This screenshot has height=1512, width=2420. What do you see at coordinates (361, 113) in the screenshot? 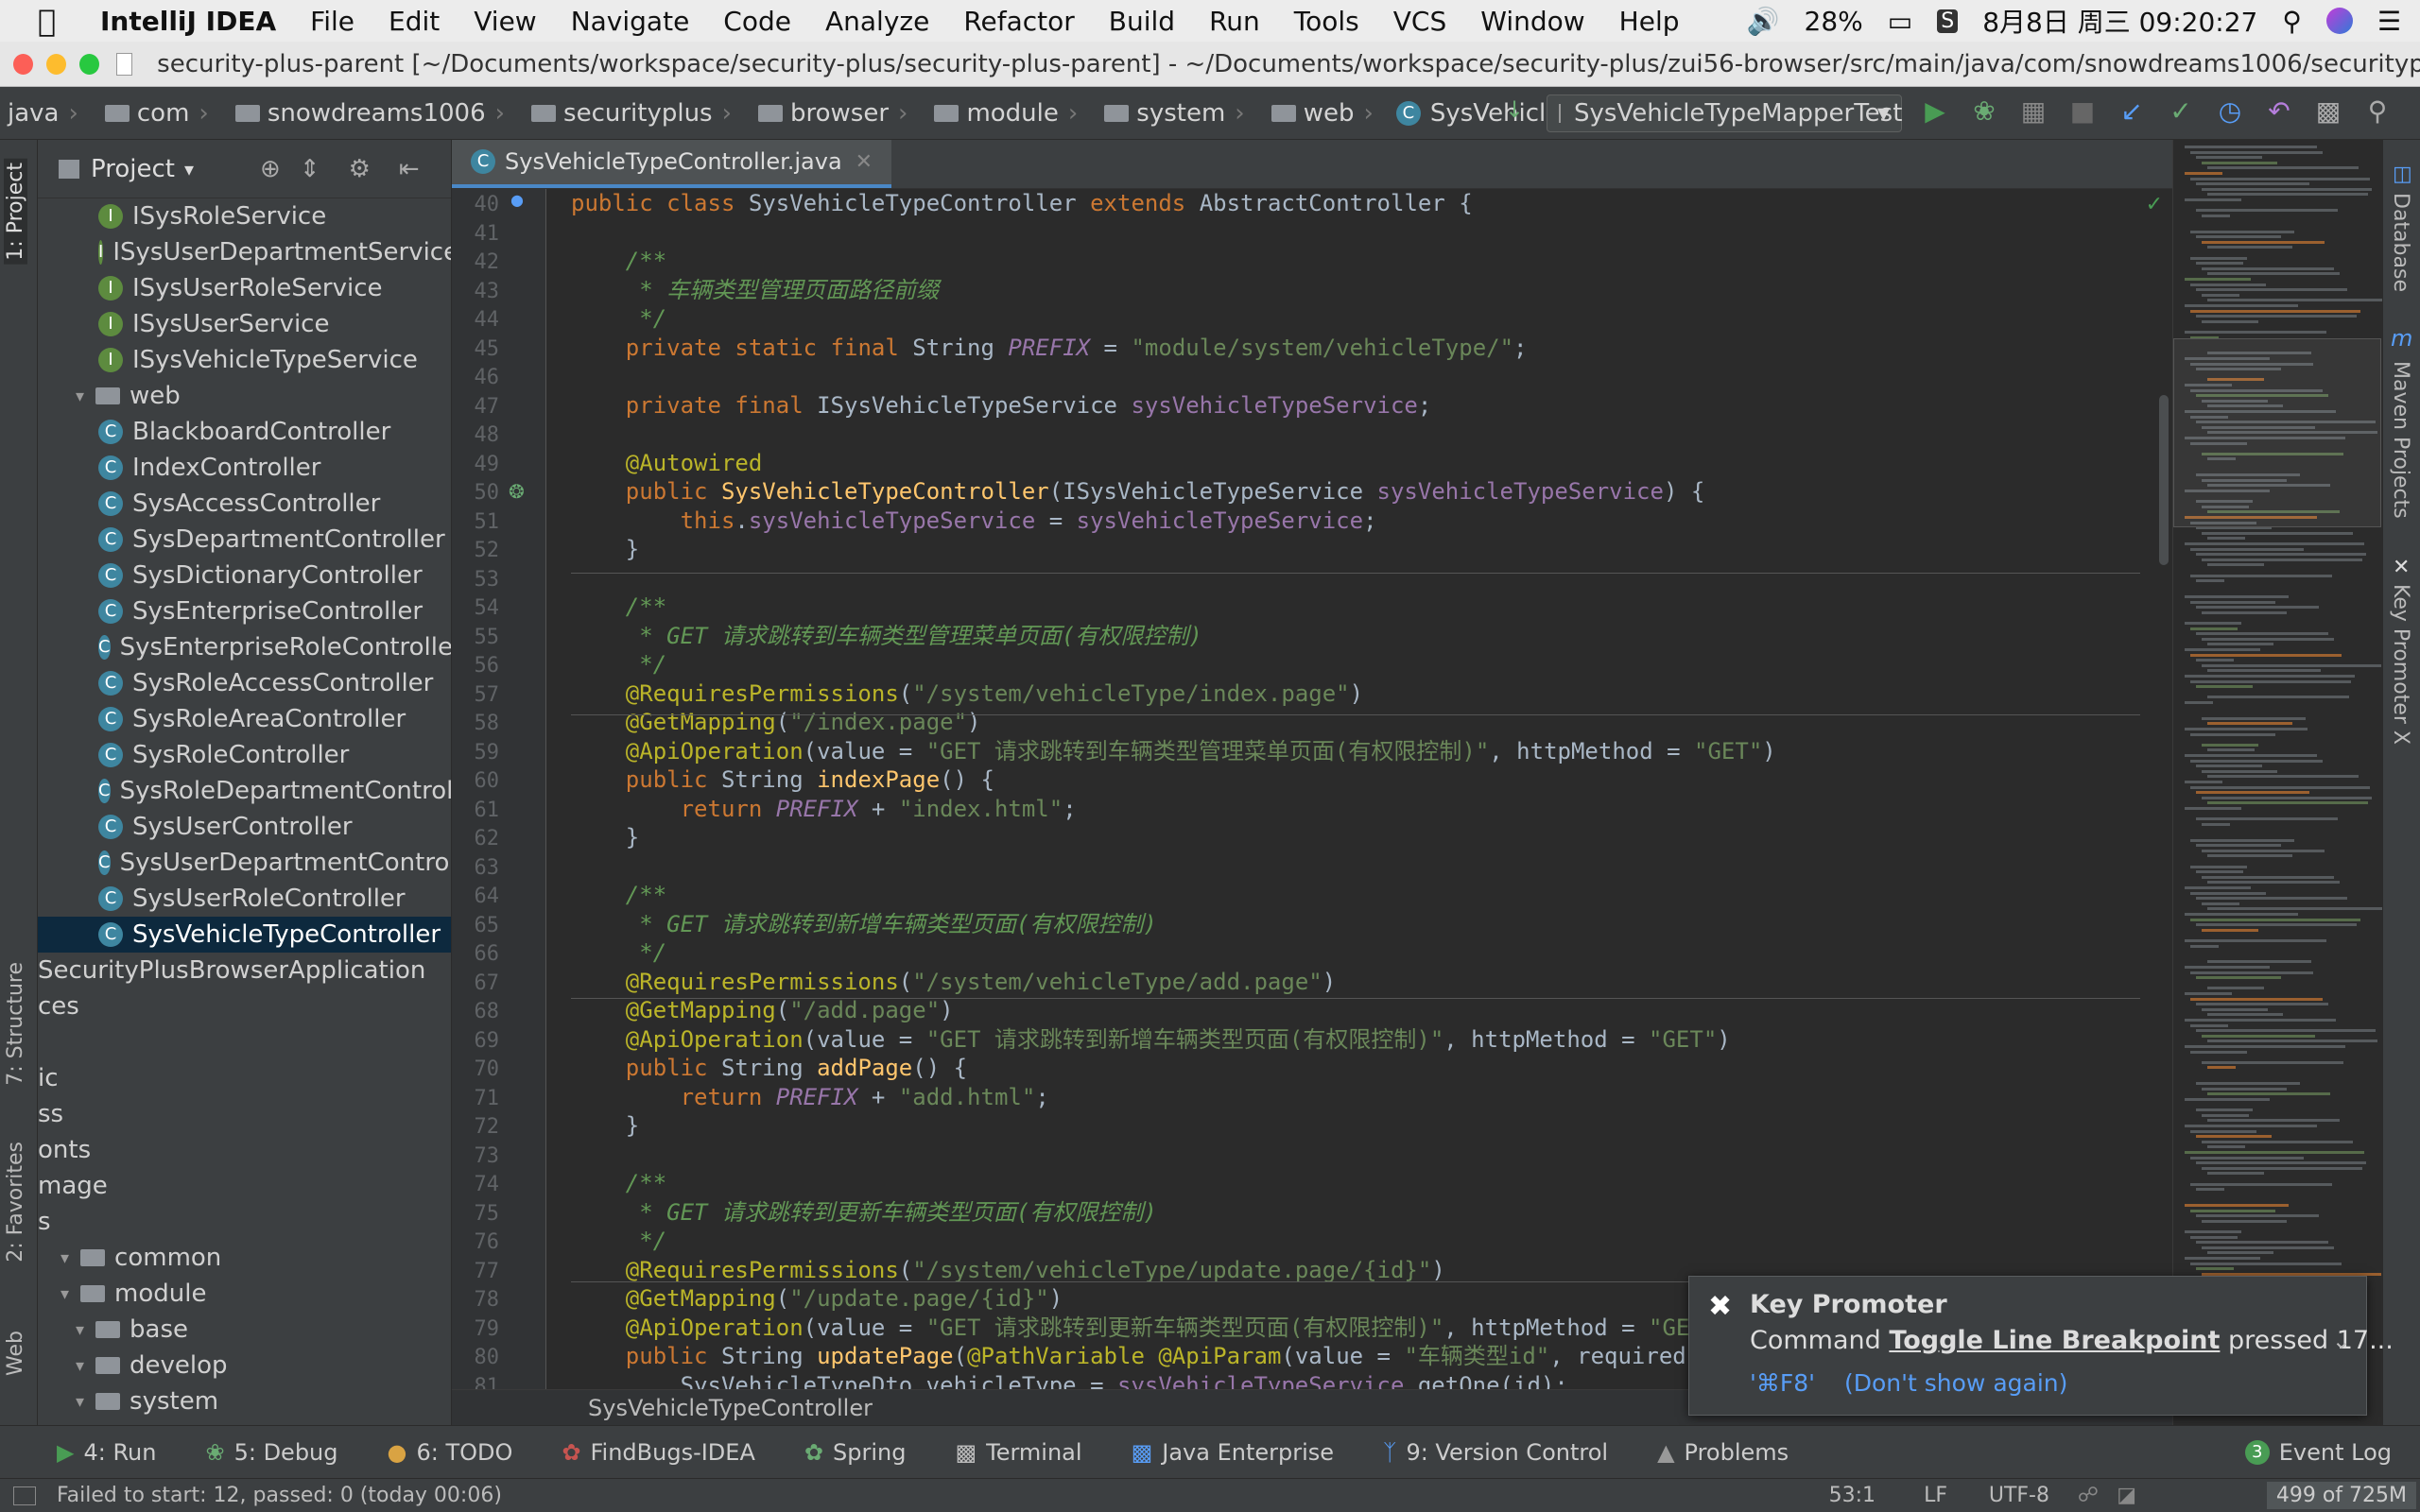
I see `breadcrumb-snowdreams1006: snowdreams1006 ›` at bounding box center [361, 113].